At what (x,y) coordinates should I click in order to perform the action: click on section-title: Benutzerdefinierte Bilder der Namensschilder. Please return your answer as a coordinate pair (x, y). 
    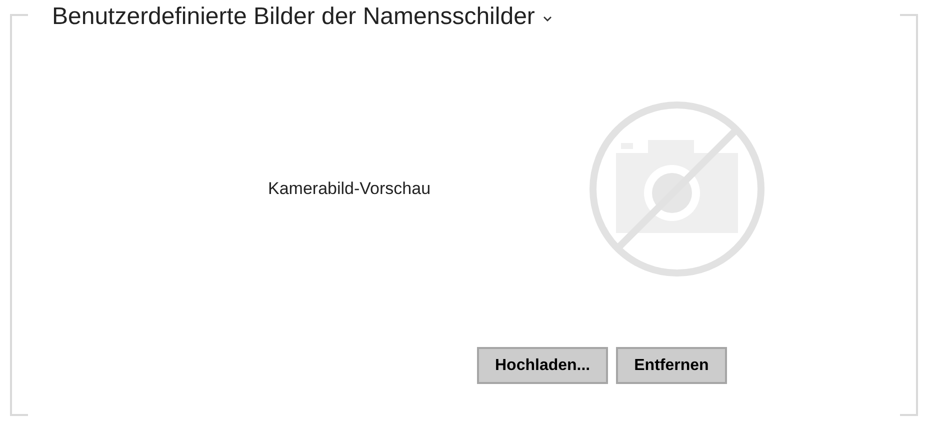
    Looking at the image, I should click on (293, 17).